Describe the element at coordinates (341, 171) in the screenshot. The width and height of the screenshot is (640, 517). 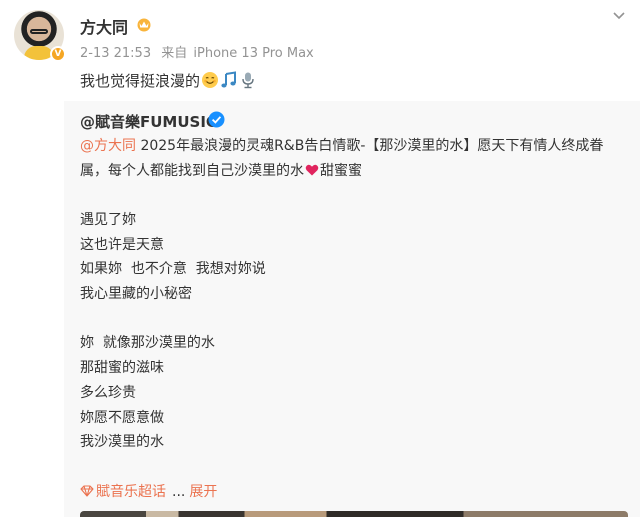
I see `repost-body-text-end: 甜蜜蜜` at that location.